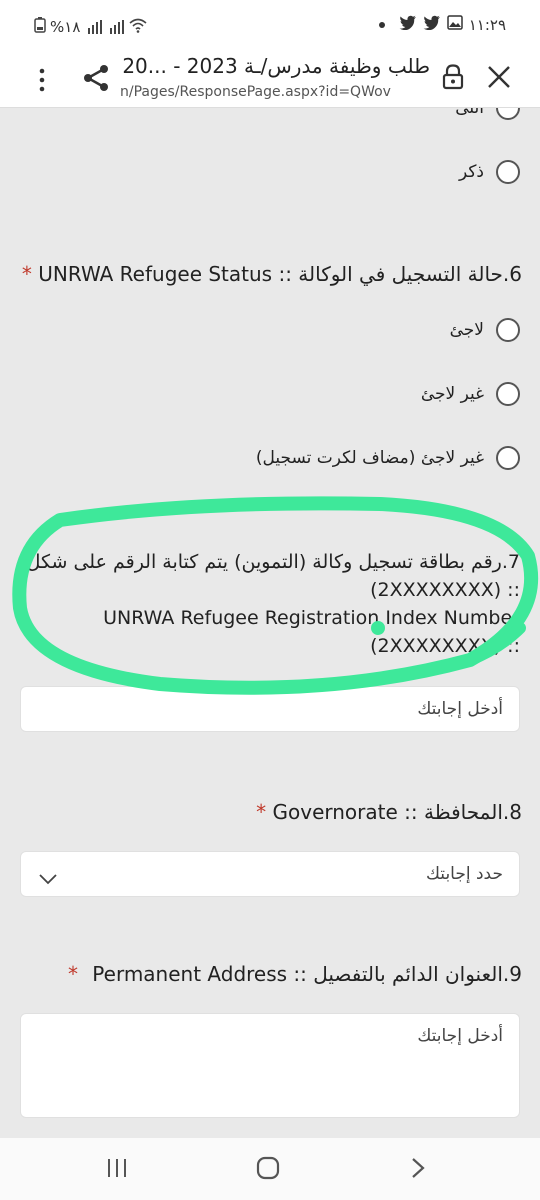 The image size is (540, 1200). What do you see at coordinates (445, 590) in the screenshot?
I see `question-7-line-2: :: (2XXXXXXXX)` at bounding box center [445, 590].